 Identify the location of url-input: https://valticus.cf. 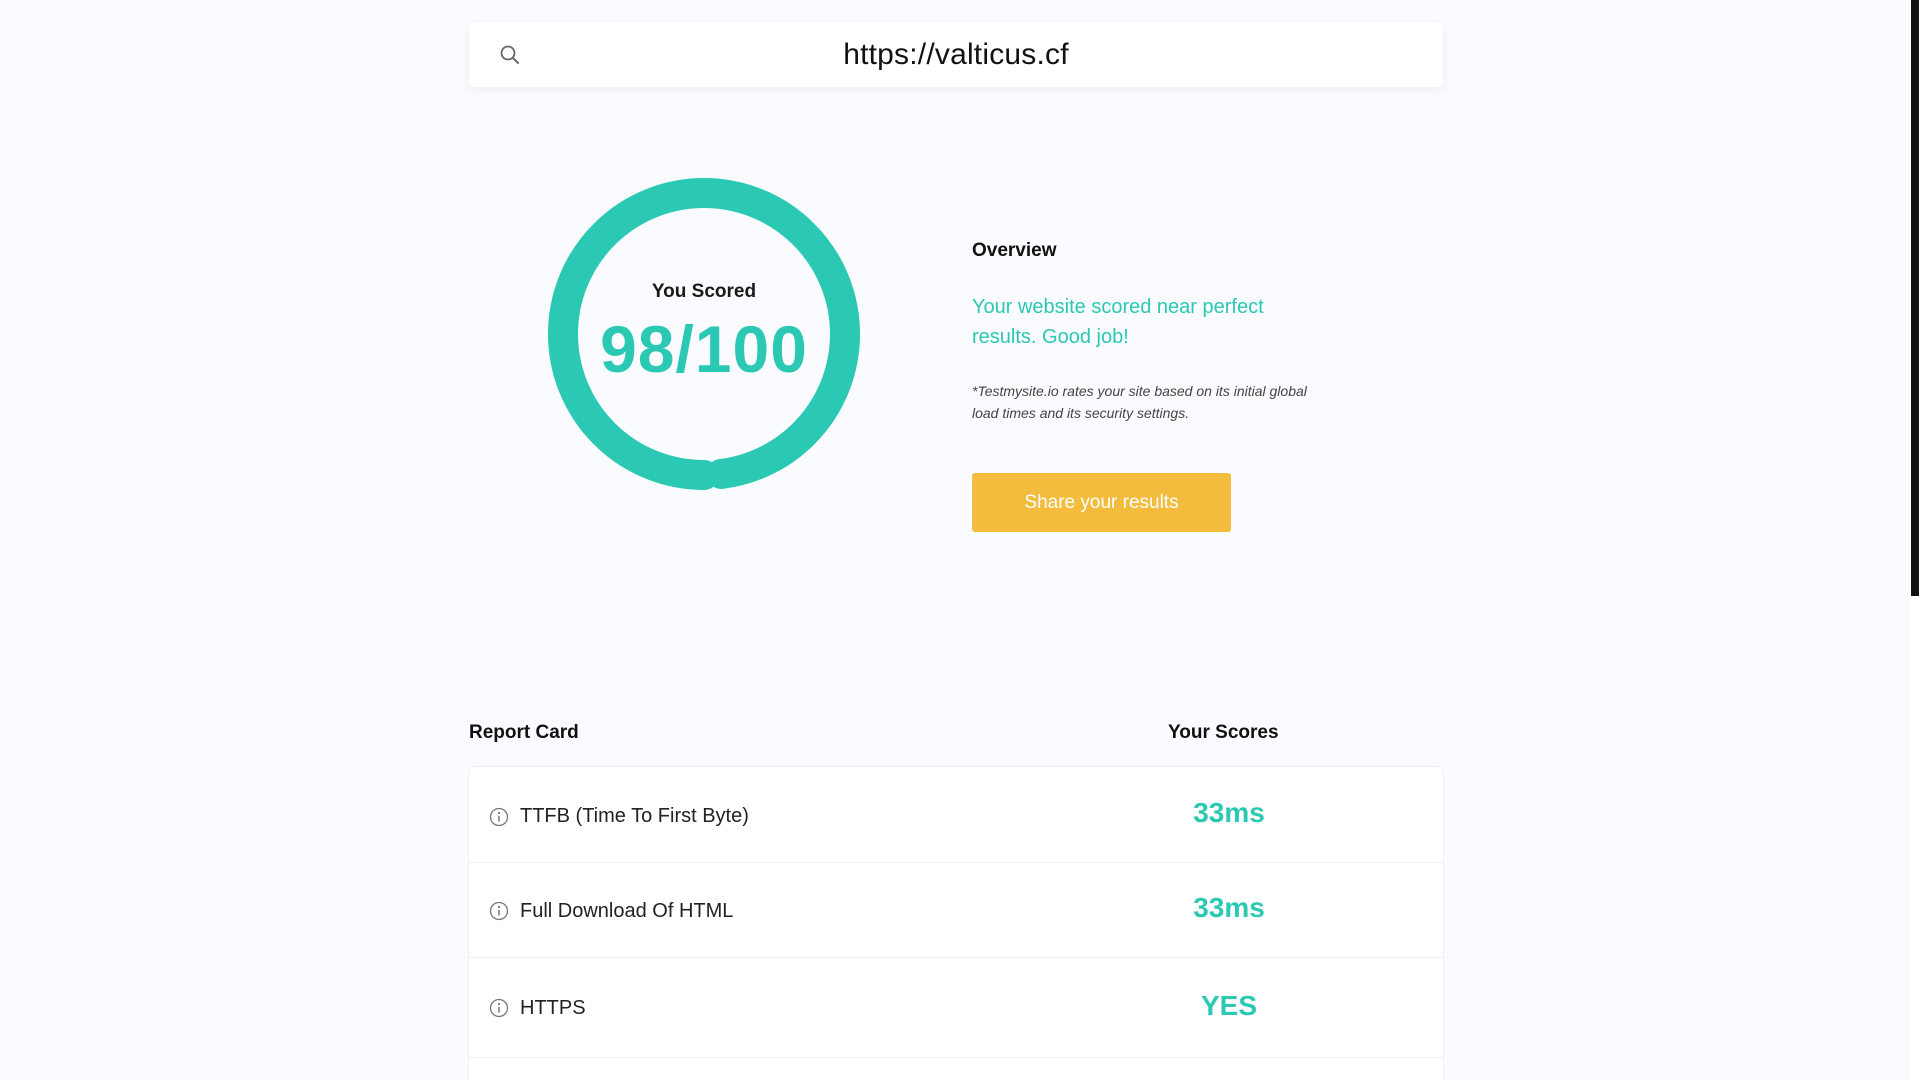
(956, 54).